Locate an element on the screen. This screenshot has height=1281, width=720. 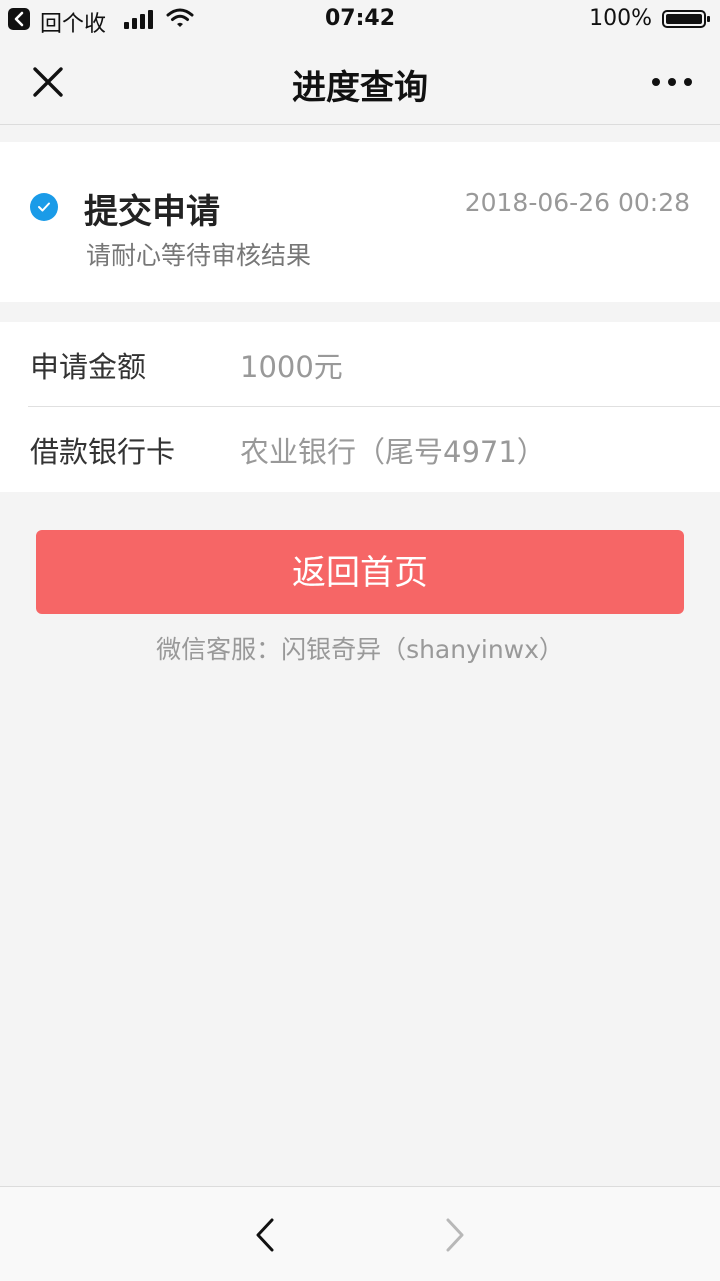
customer-service-text: 微信客服：闪银奇异（shanyinwx） is located at coordinates (360, 649).